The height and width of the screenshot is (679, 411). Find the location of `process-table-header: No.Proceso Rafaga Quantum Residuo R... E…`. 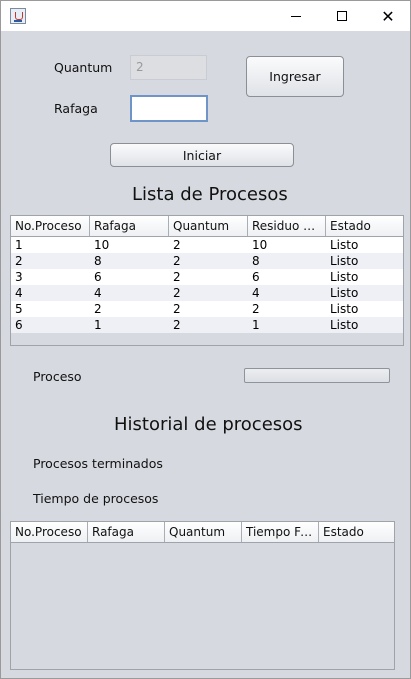

process-table-header: No.Proceso Rafaga Quantum Residuo R... E… is located at coordinates (207, 226).